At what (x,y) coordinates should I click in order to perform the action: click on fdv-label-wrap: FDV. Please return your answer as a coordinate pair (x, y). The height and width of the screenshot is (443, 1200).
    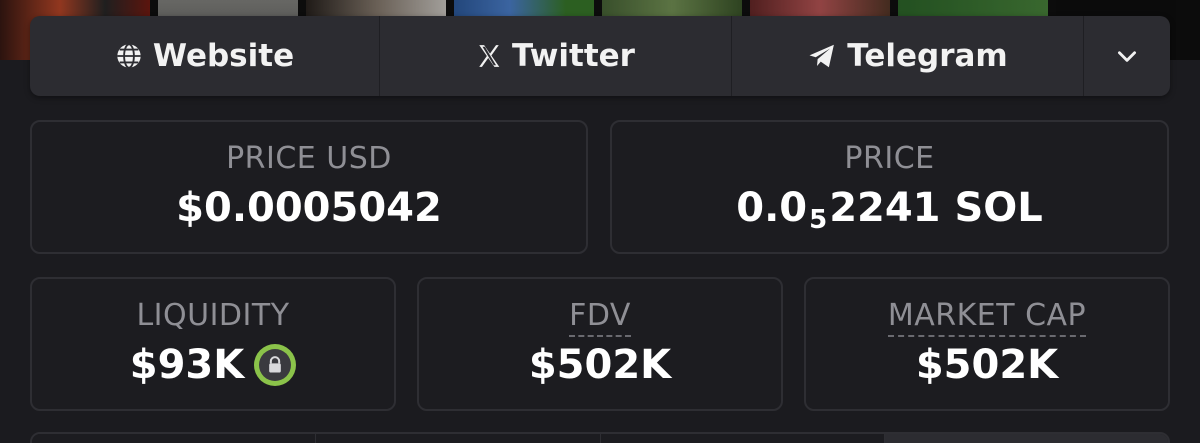
    Looking at the image, I should click on (600, 317).